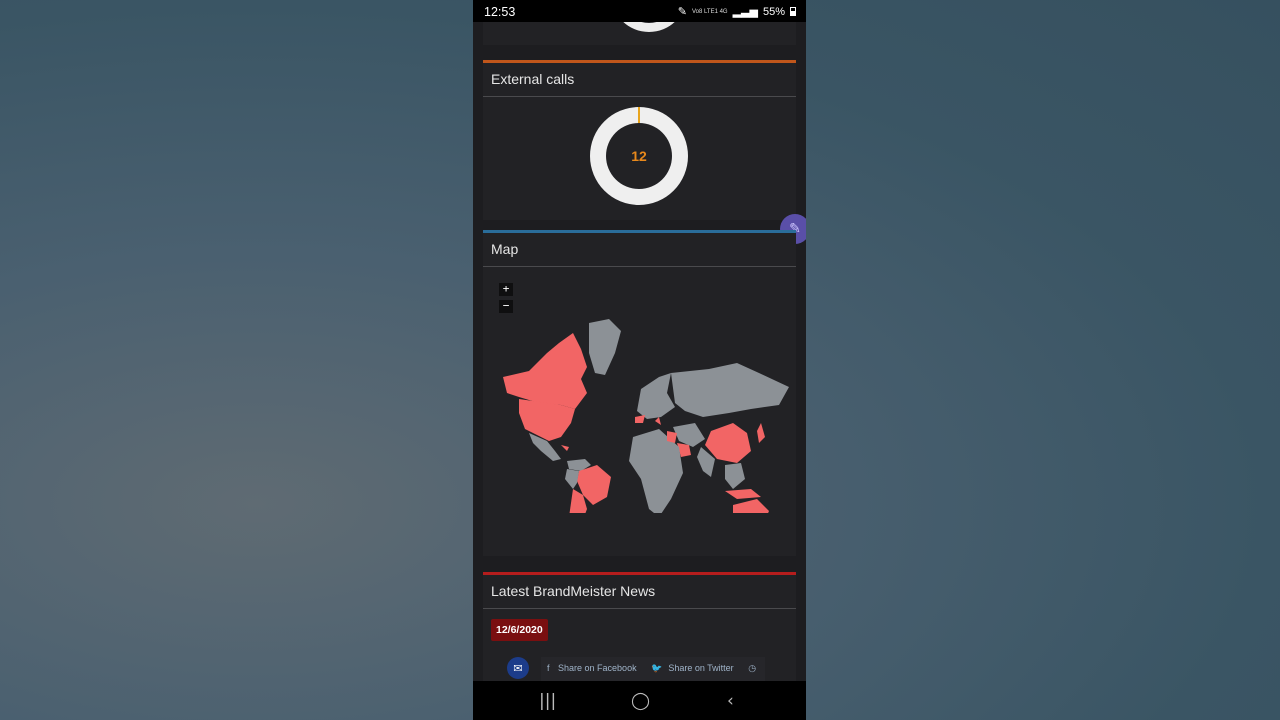 The width and height of the screenshot is (1280, 720). I want to click on news-title: Latest BrandMeister News, so click(639, 592).